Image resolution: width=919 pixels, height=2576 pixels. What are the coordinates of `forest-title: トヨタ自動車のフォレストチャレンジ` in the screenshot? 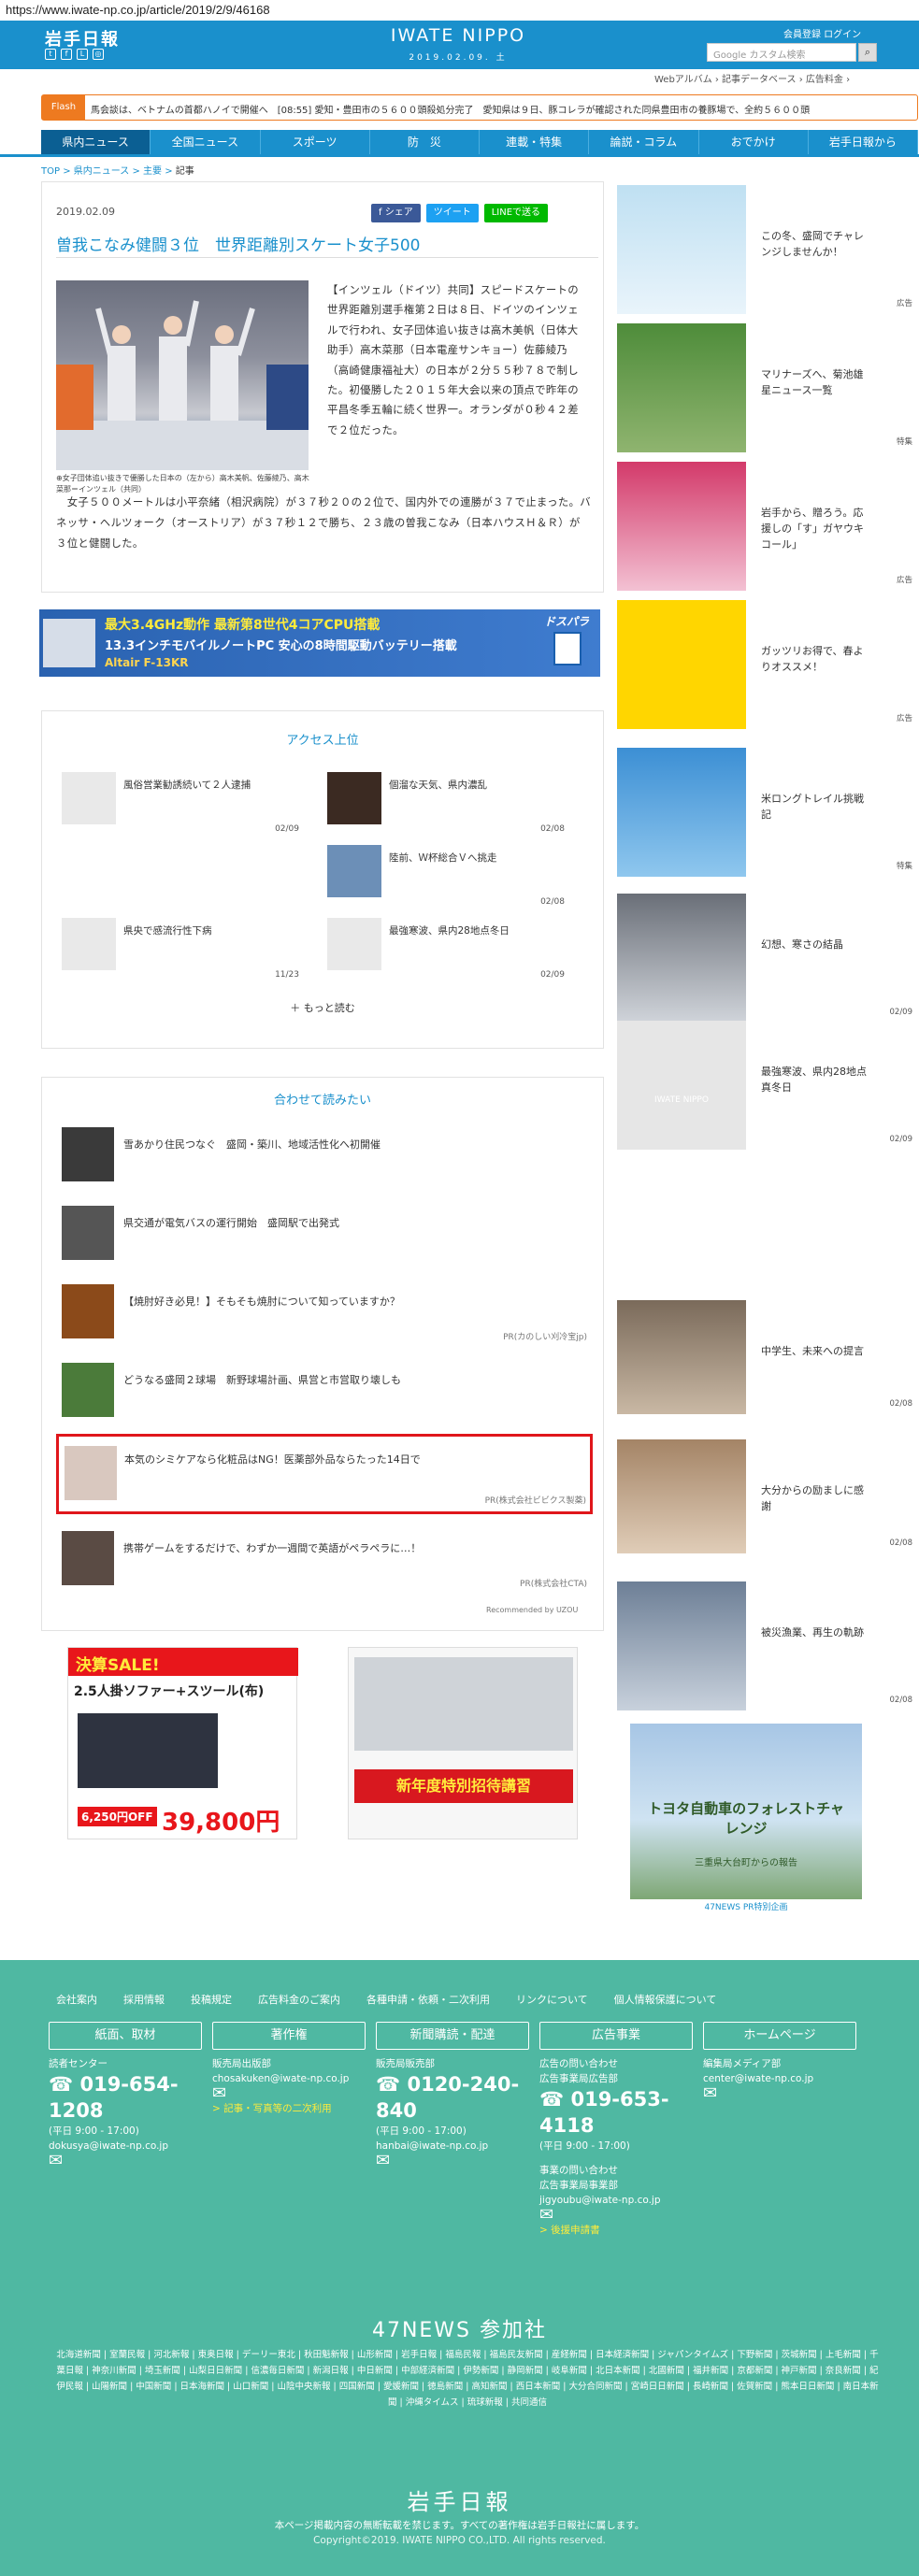 It's located at (746, 1818).